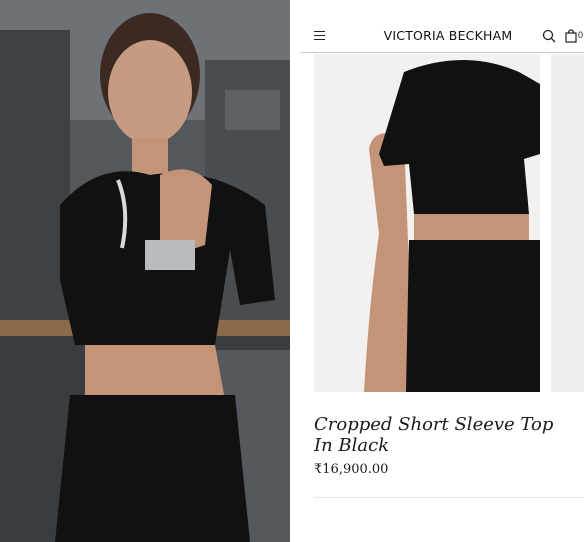 The height and width of the screenshot is (542, 584). What do you see at coordinates (567, 223) in the screenshot?
I see `next-product-image` at bounding box center [567, 223].